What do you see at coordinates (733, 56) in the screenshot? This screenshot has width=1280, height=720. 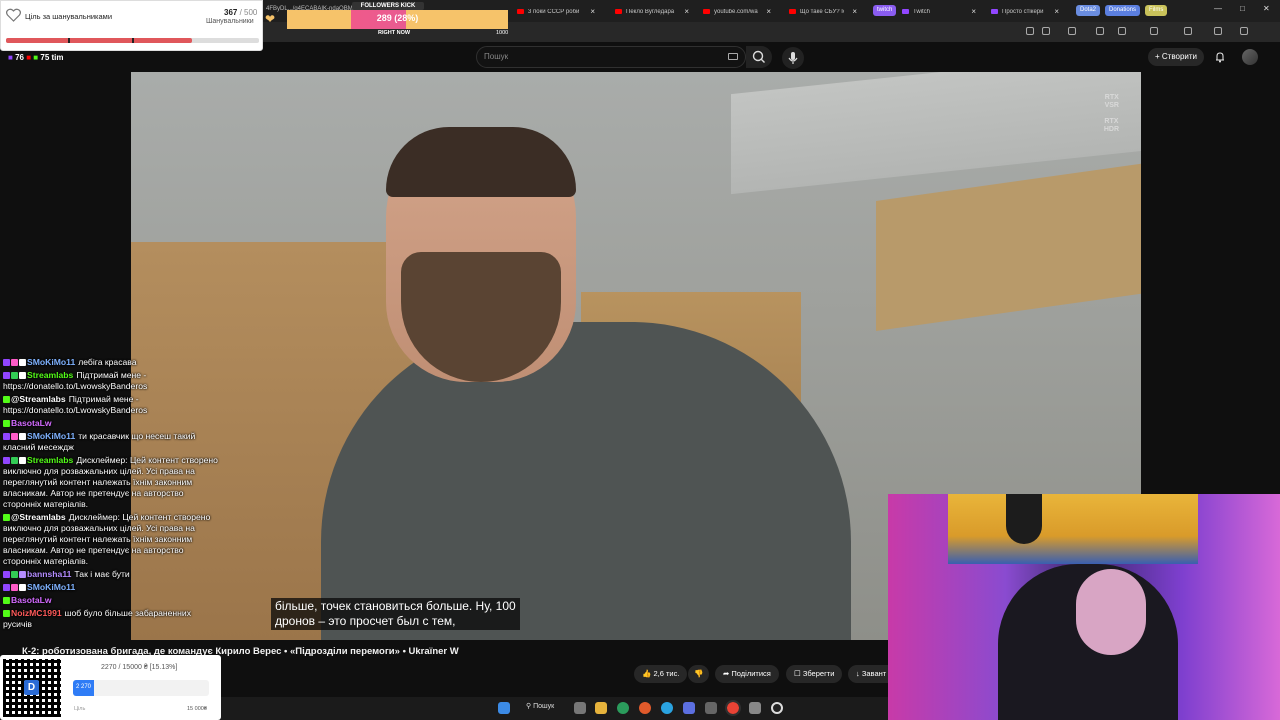 I see `keyboard-icon` at bounding box center [733, 56].